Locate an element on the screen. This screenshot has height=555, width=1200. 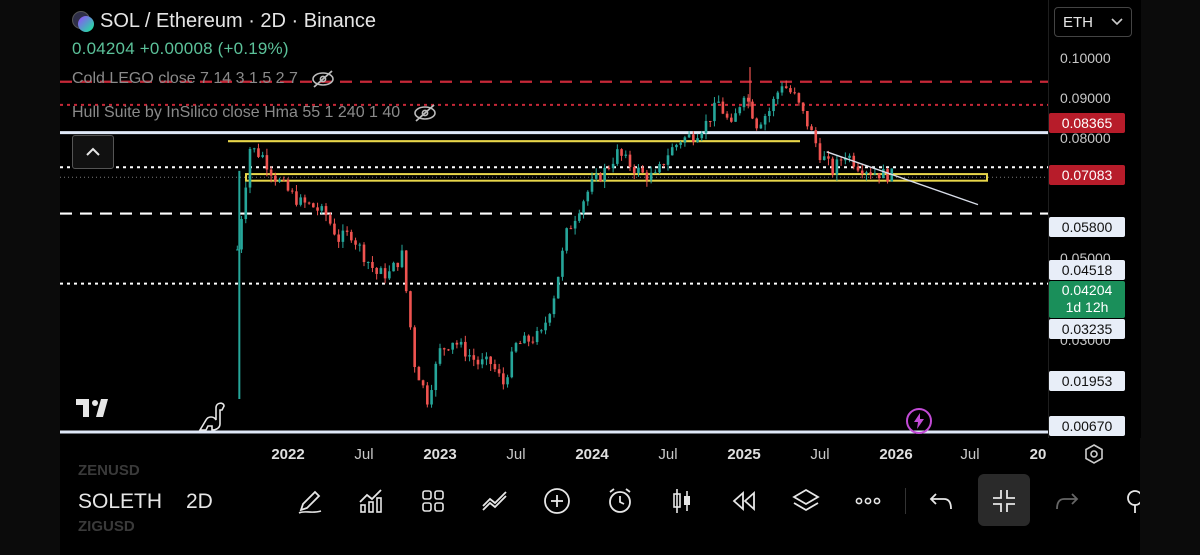
redo-icon is located at coordinates (1067, 501).